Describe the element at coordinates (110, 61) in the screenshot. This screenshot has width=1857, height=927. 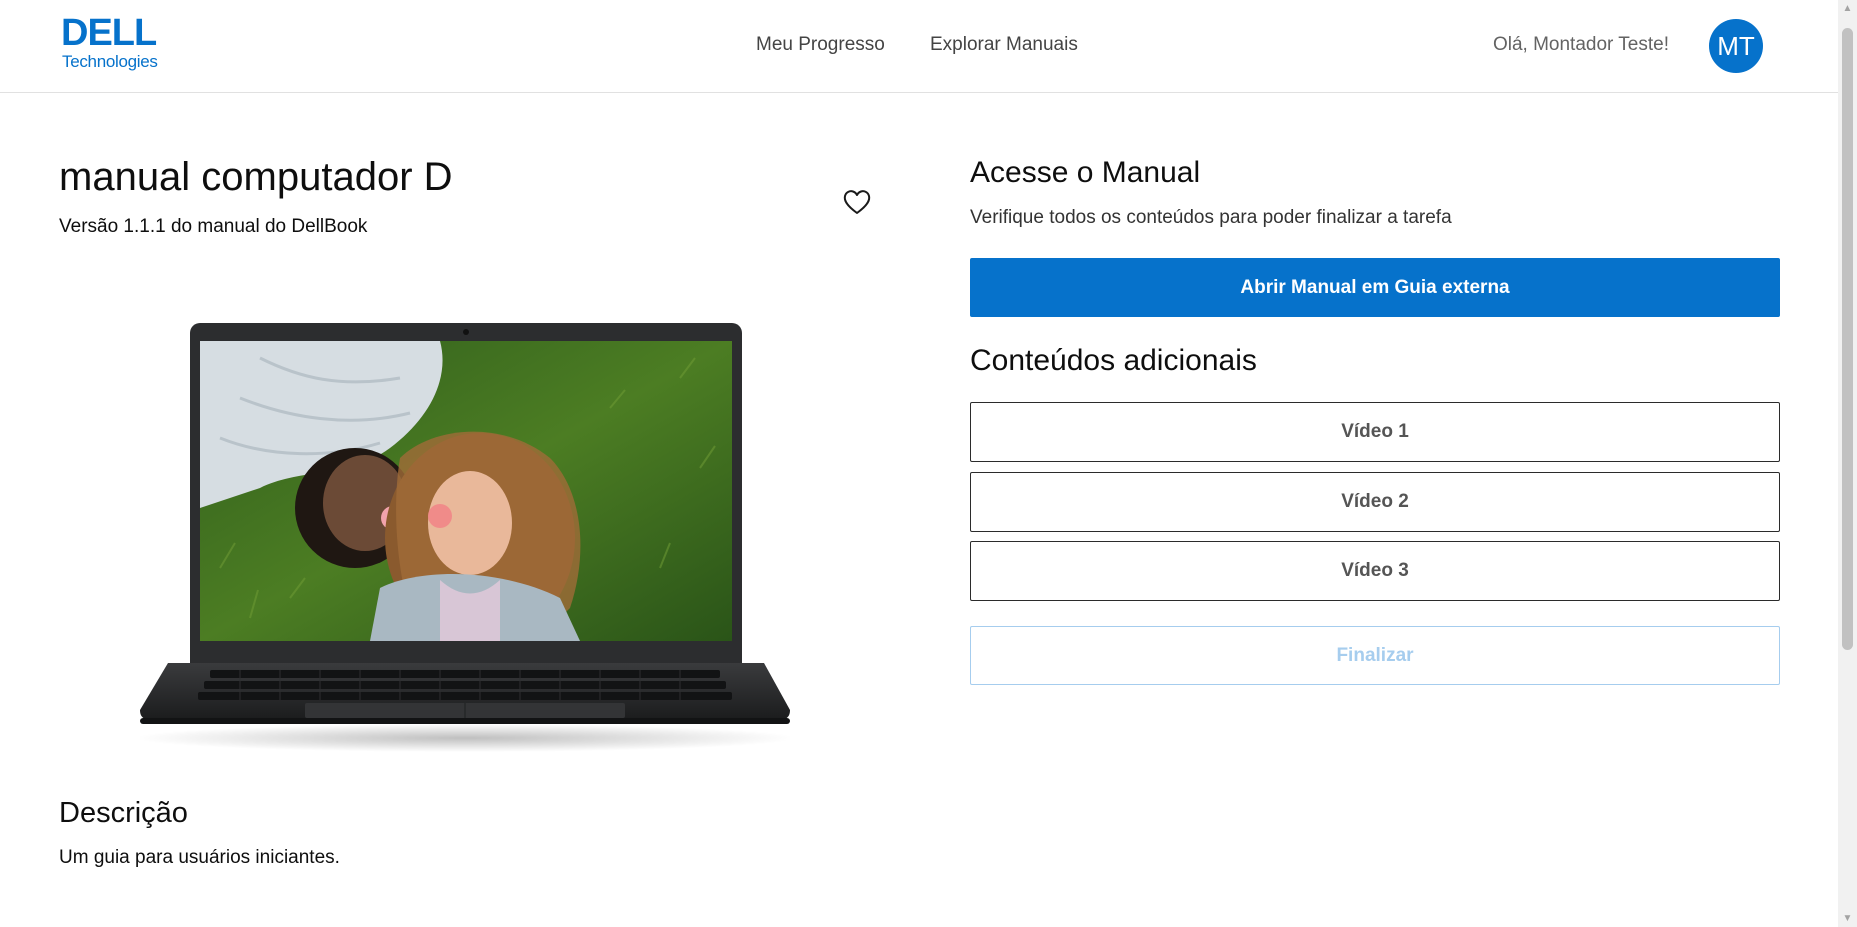
I see `logo-sub-text: Technologies` at that location.